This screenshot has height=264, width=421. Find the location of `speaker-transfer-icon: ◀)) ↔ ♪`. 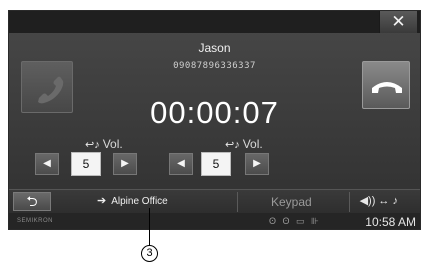

speaker-transfer-icon: ◀)) ↔ ♪ is located at coordinates (378, 201).